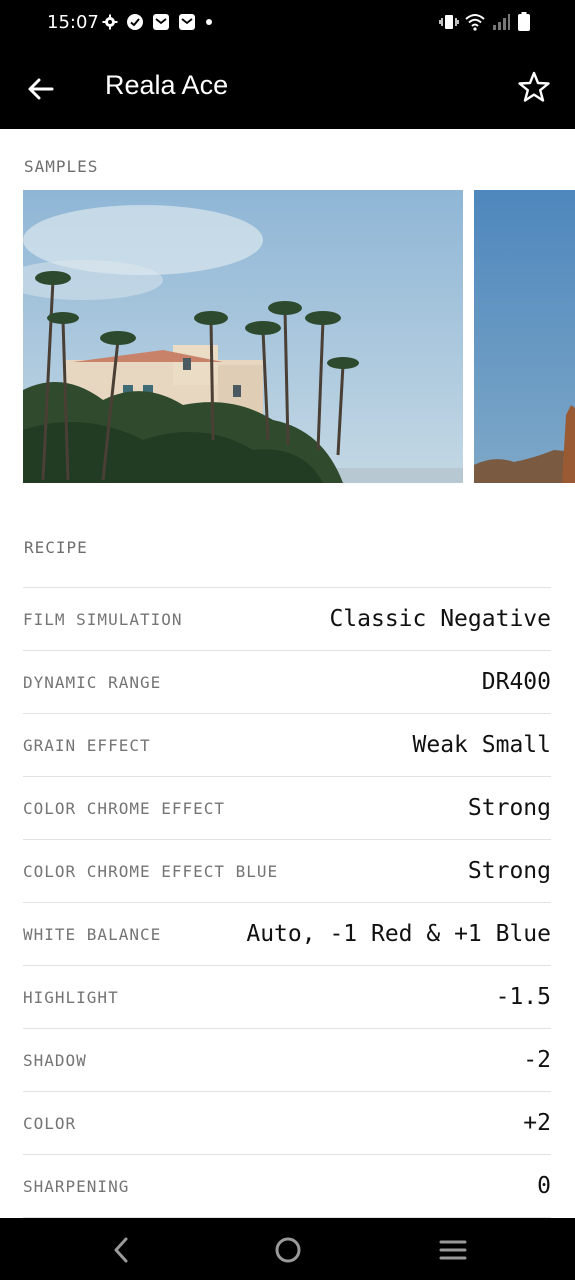 The width and height of the screenshot is (575, 1280). Describe the element at coordinates (287, 996) in the screenshot. I see `recipe-row-highlight: HIGHLIGHT -1.5` at that location.